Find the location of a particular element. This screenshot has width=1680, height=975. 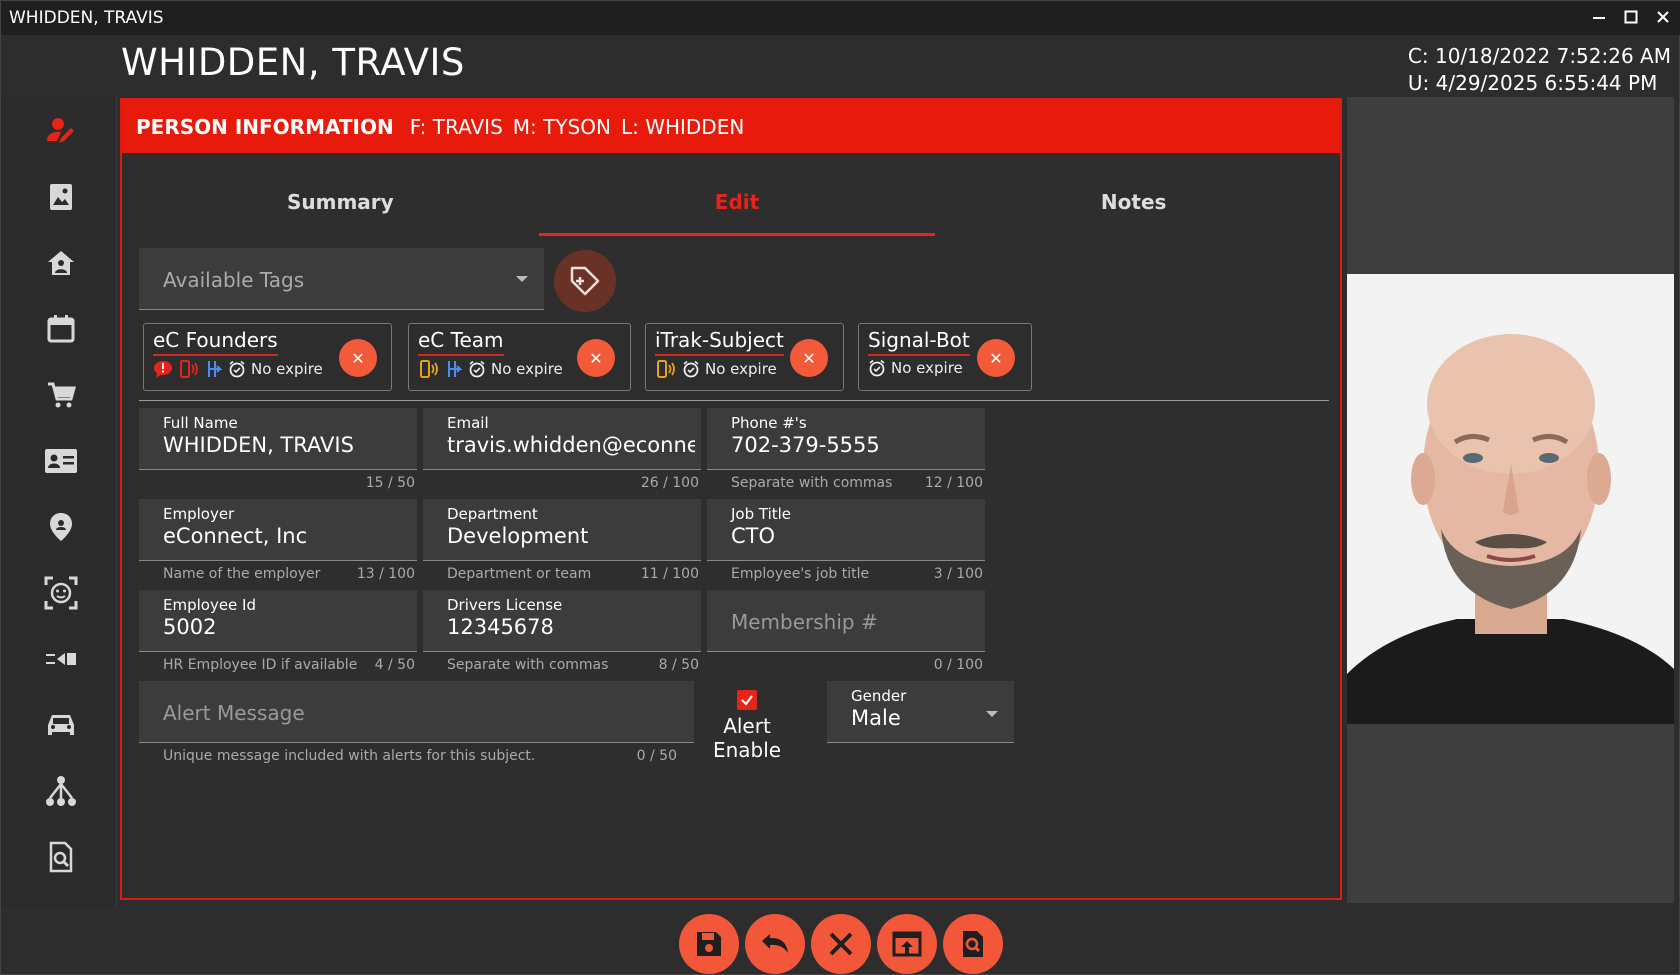

checkbox-checked-icon is located at coordinates (747, 700).